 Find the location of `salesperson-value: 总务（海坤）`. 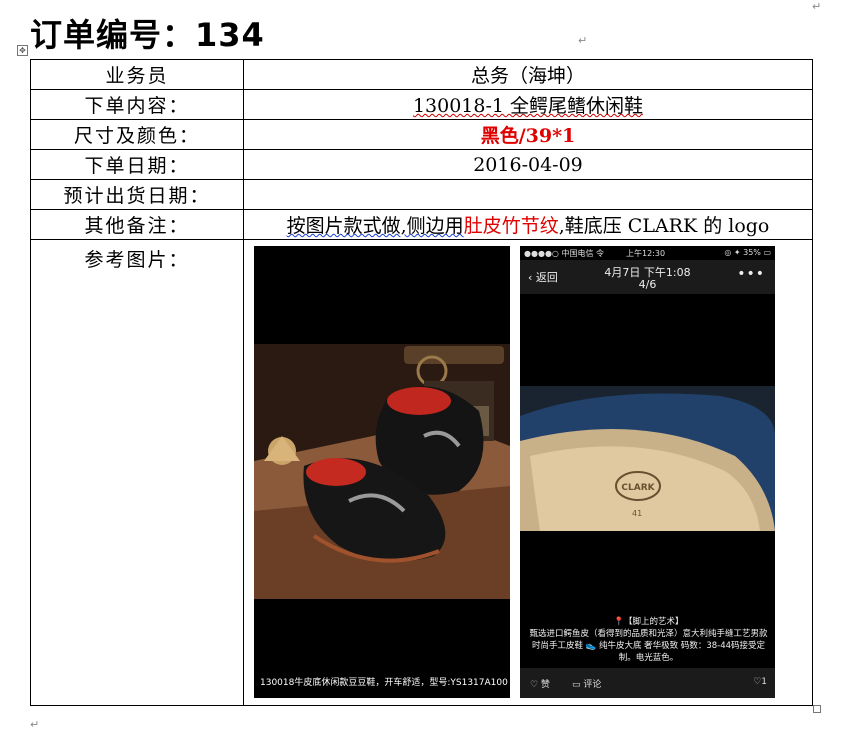

salesperson-value: 总务（海坤） is located at coordinates (528, 74).